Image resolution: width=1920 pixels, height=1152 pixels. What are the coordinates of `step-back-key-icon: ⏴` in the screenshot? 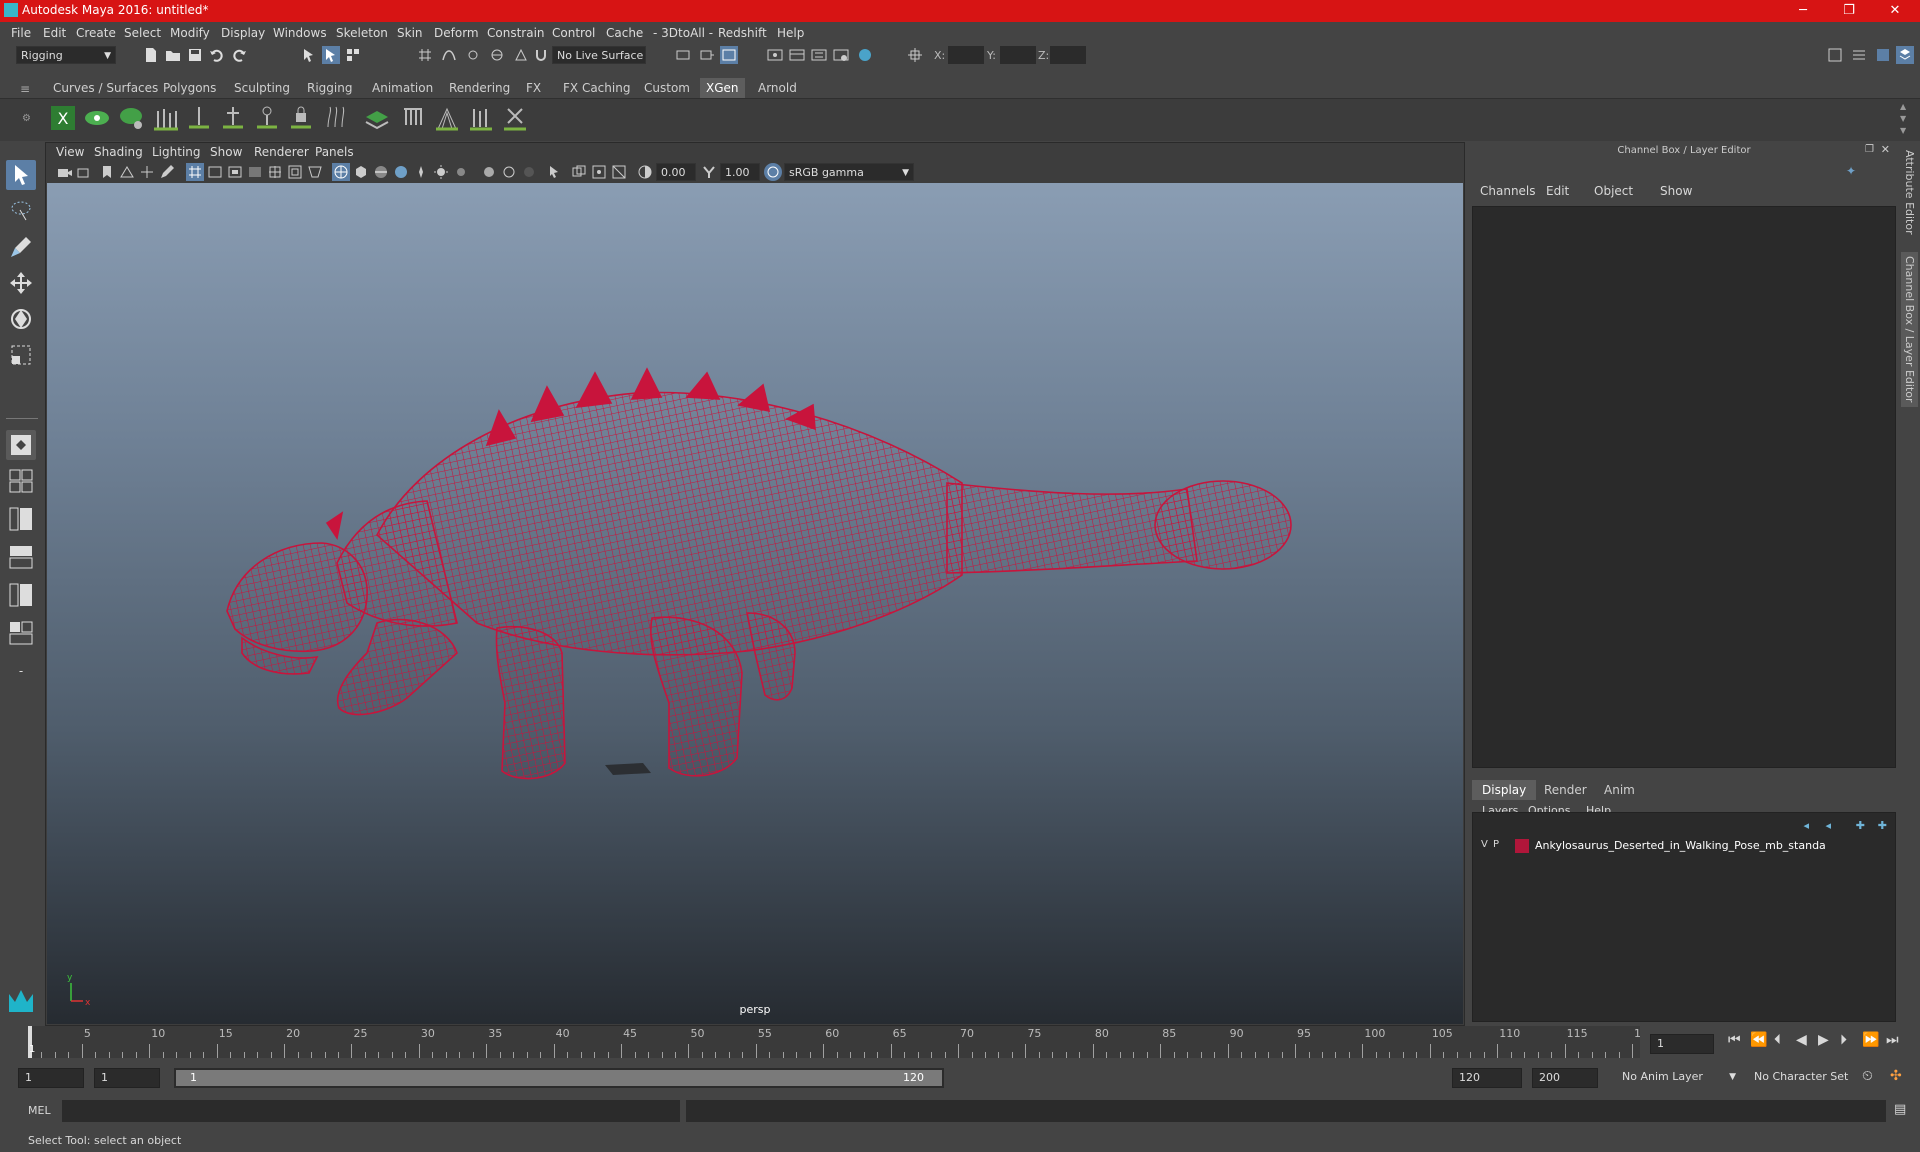 It's located at (1777, 1040).